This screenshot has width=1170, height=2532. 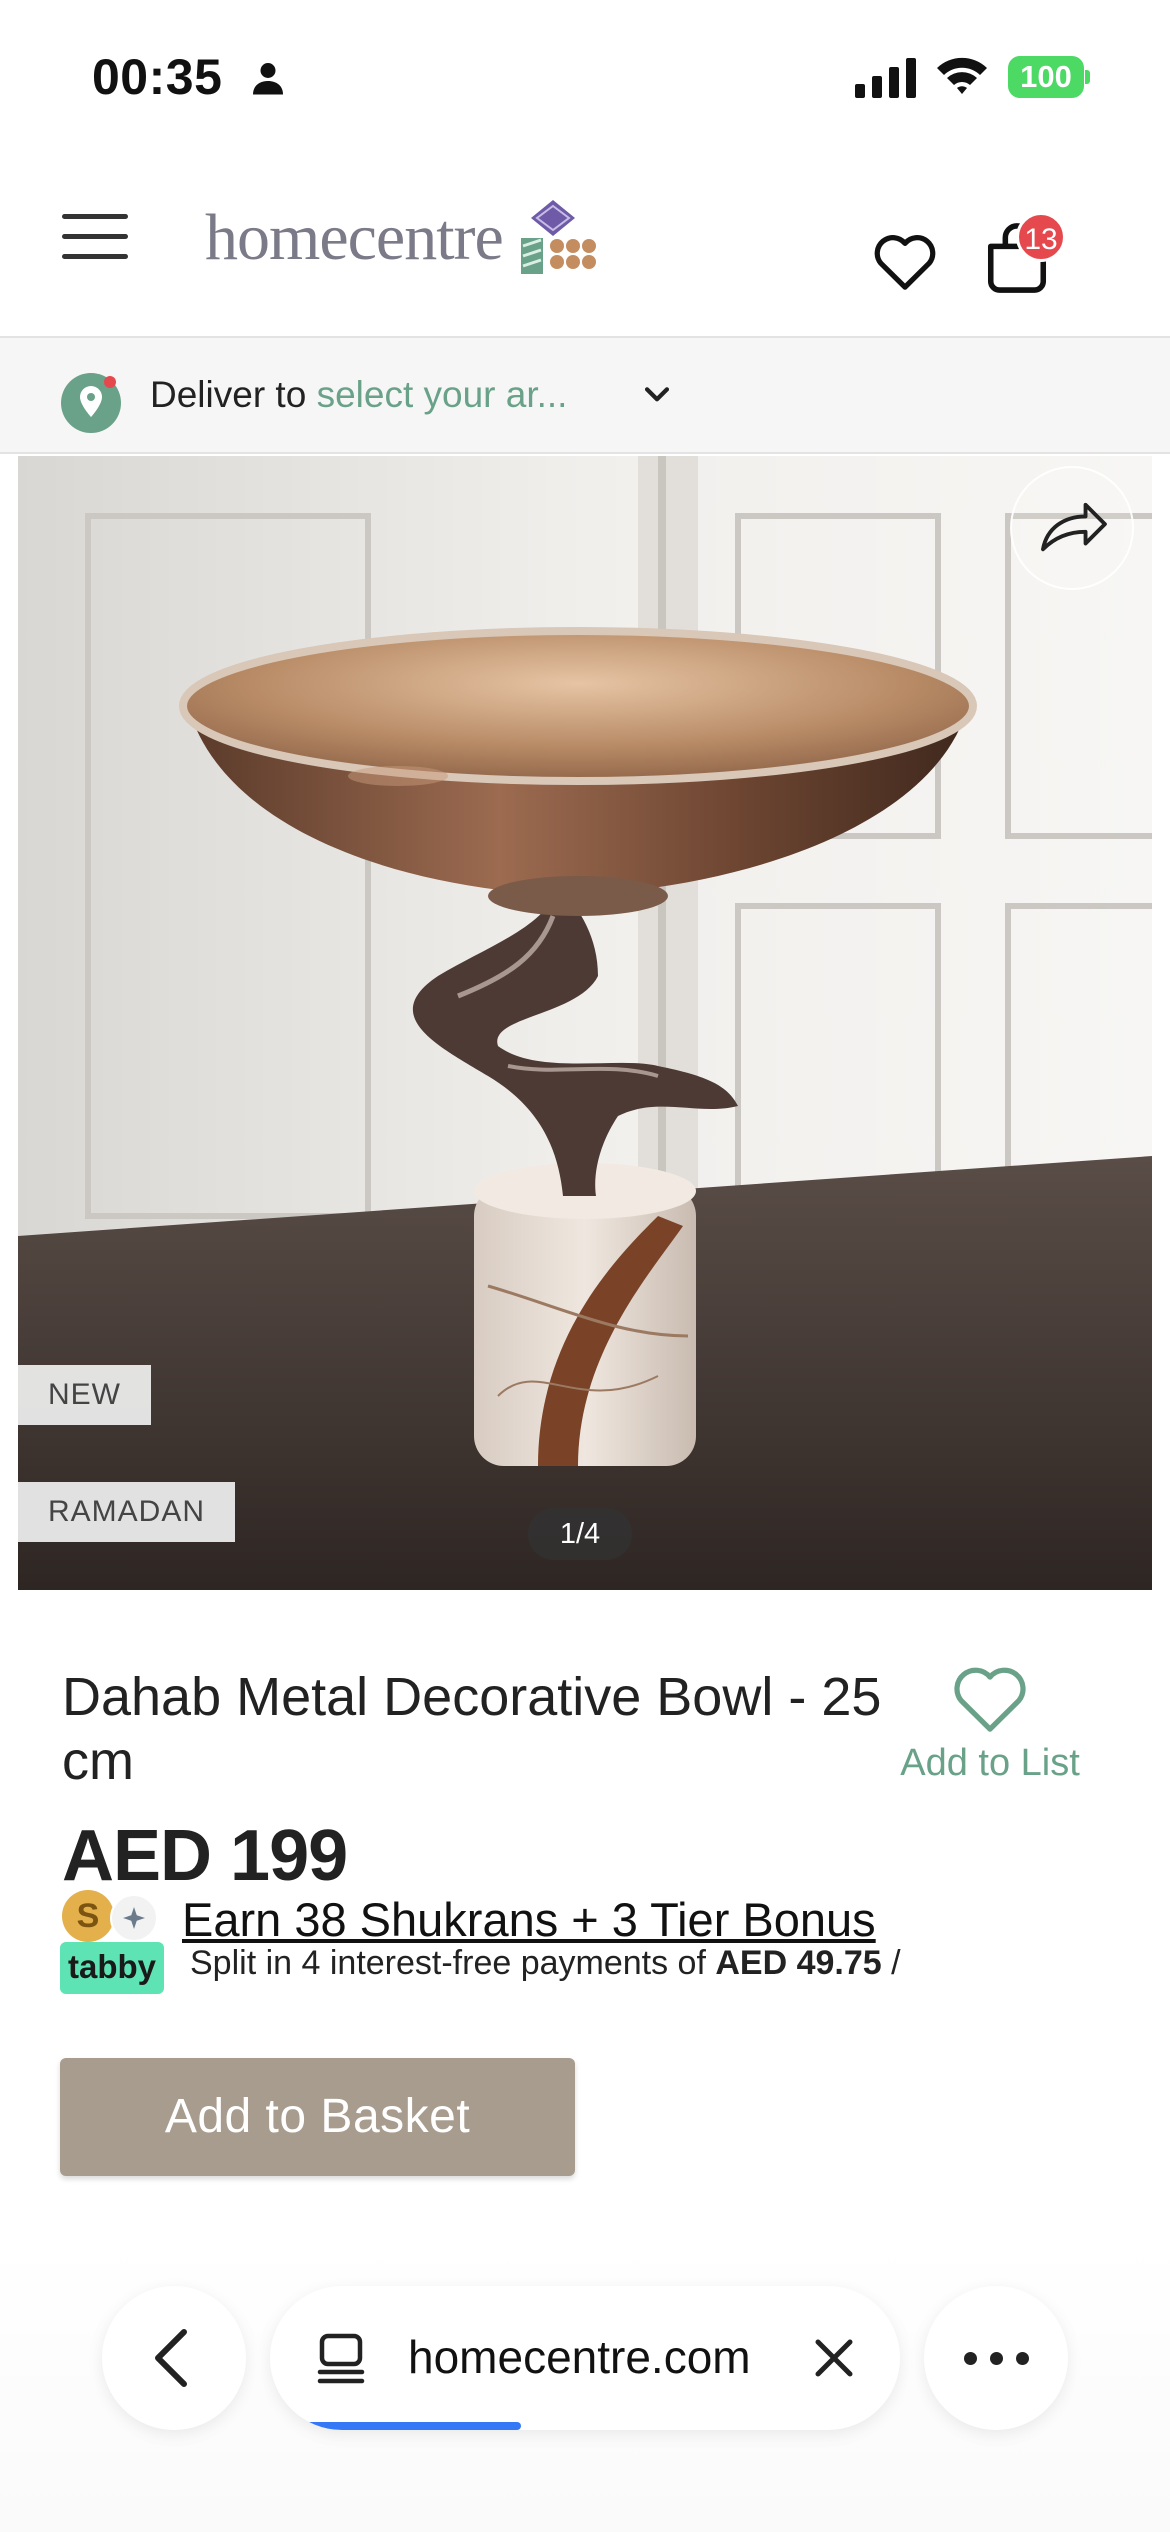 What do you see at coordinates (112, 1968) in the screenshot?
I see `tabby-logo: tabby` at bounding box center [112, 1968].